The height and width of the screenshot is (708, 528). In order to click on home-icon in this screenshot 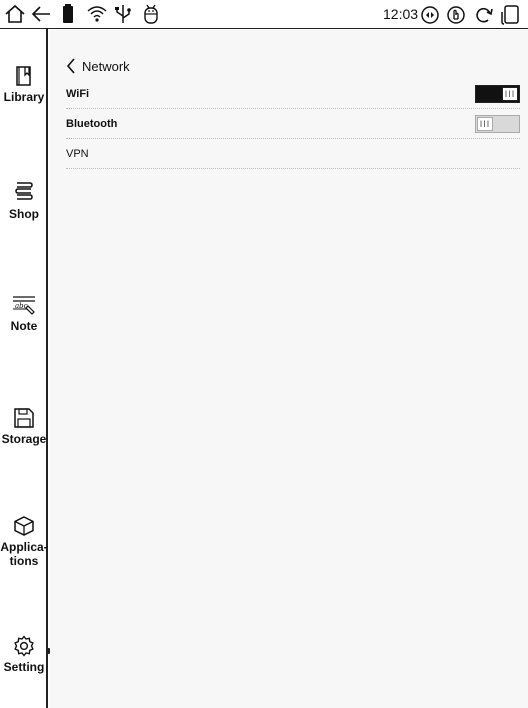, I will do `click(15, 14)`.